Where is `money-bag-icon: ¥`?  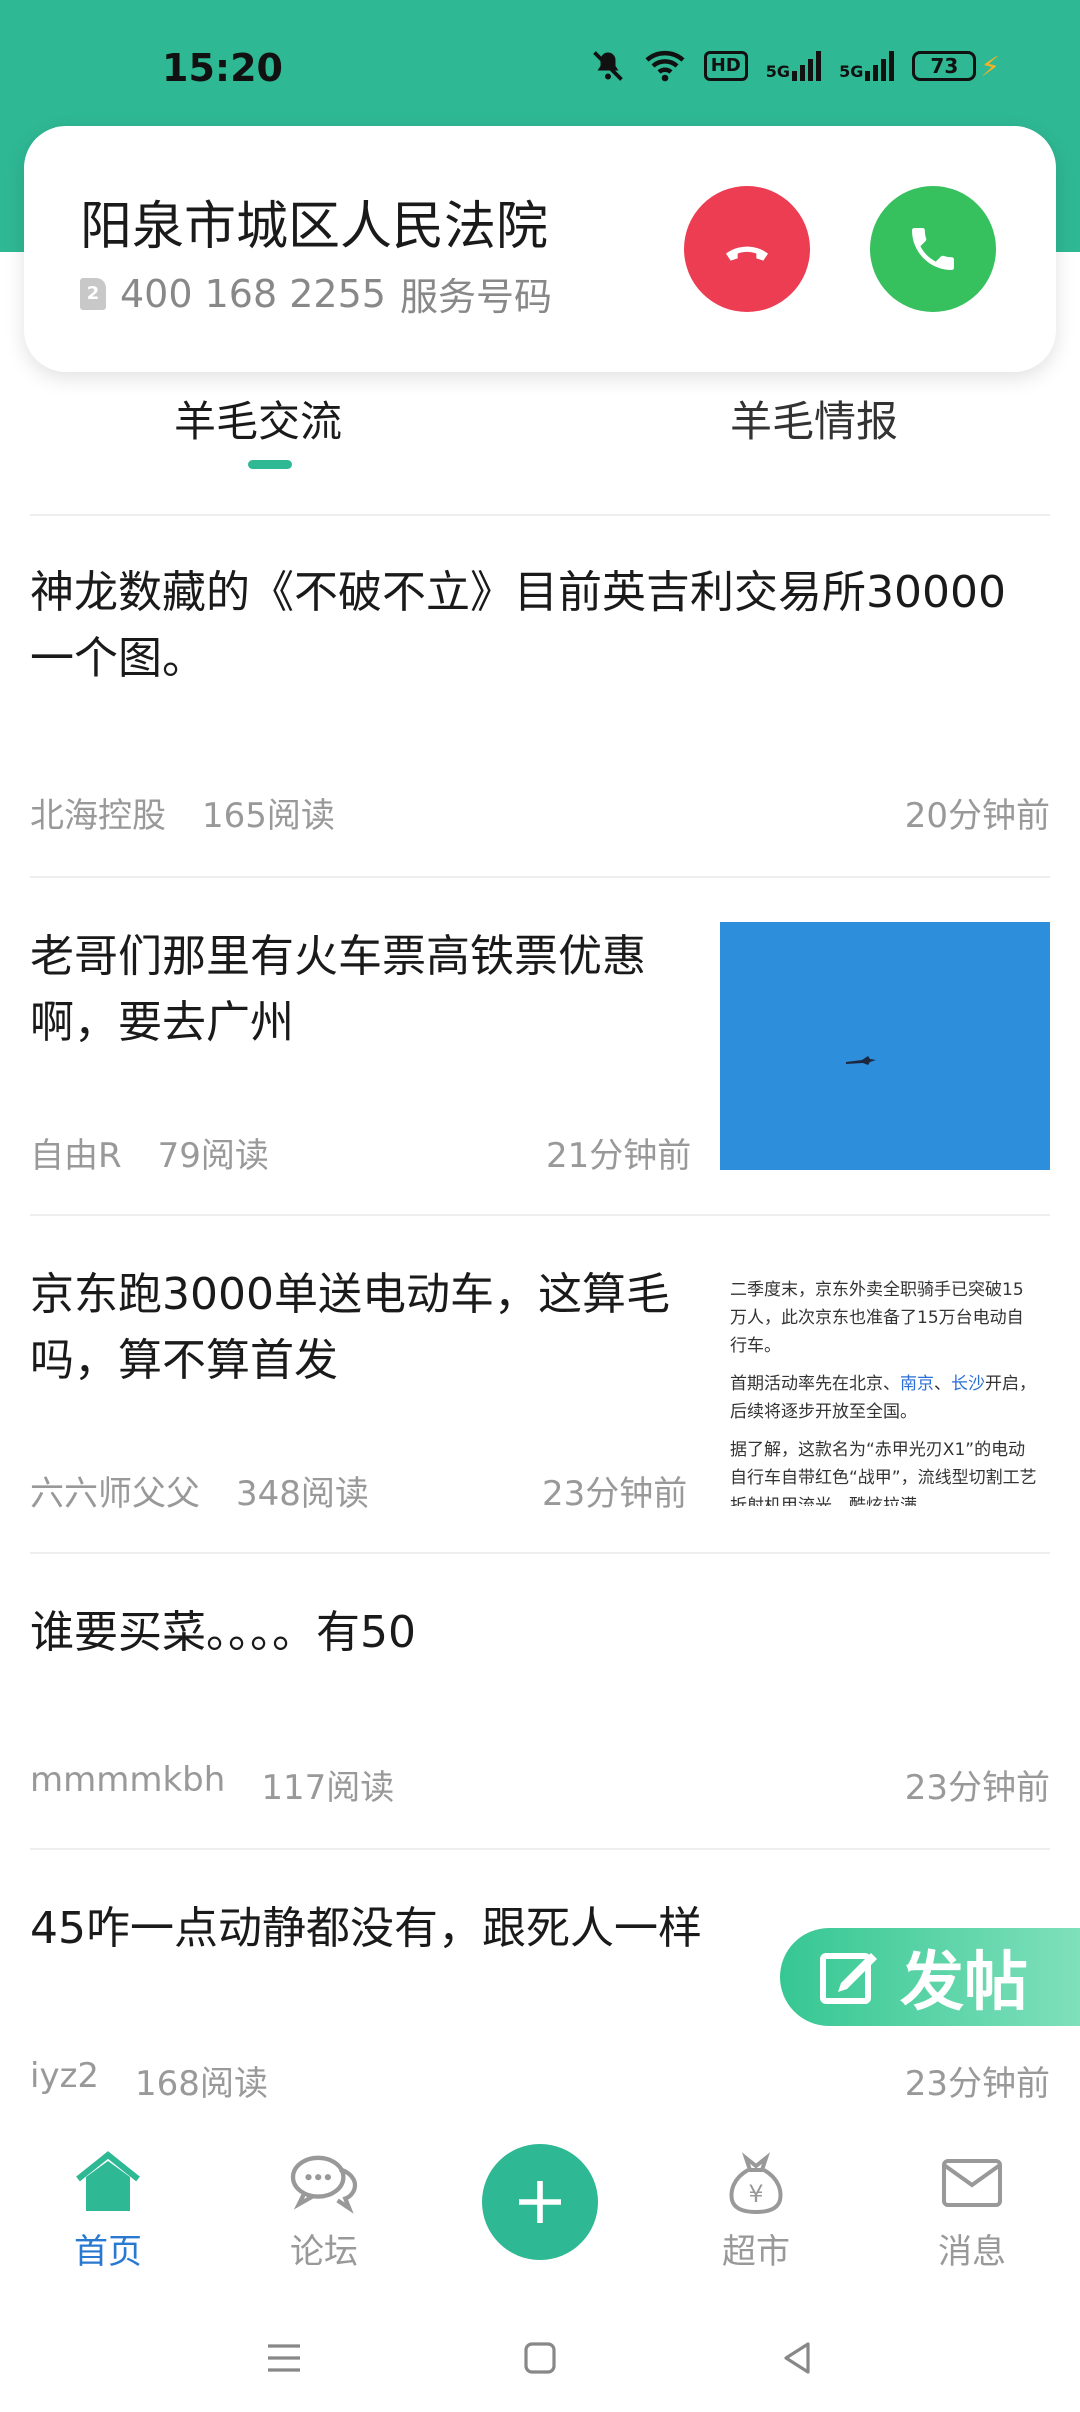
money-bag-icon: ¥ is located at coordinates (756, 2183).